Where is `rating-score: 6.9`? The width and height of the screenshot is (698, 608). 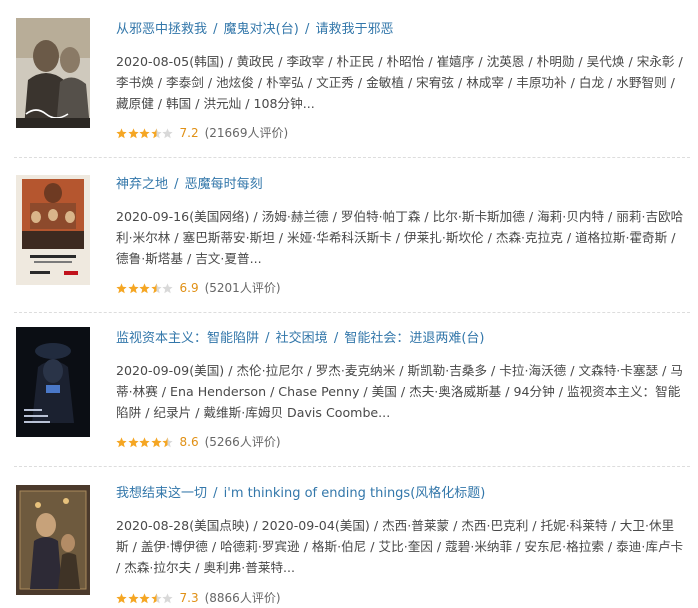 rating-score: 6.9 is located at coordinates (189, 288).